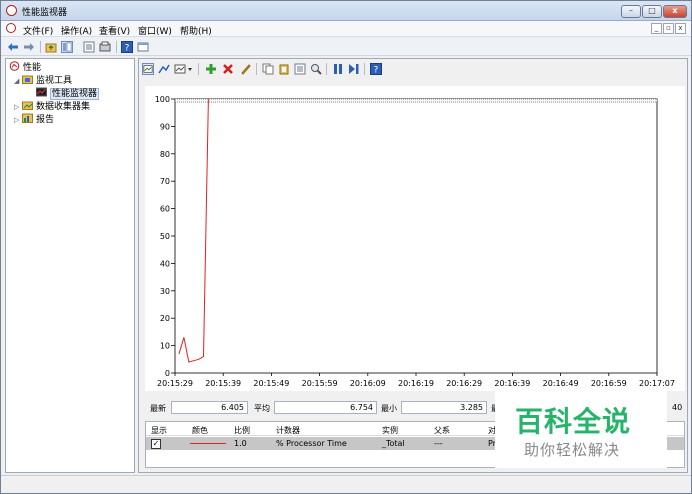 This screenshot has height=494, width=692. Describe the element at coordinates (413, 69) in the screenshot. I see `chart-toolbar: ?` at that location.